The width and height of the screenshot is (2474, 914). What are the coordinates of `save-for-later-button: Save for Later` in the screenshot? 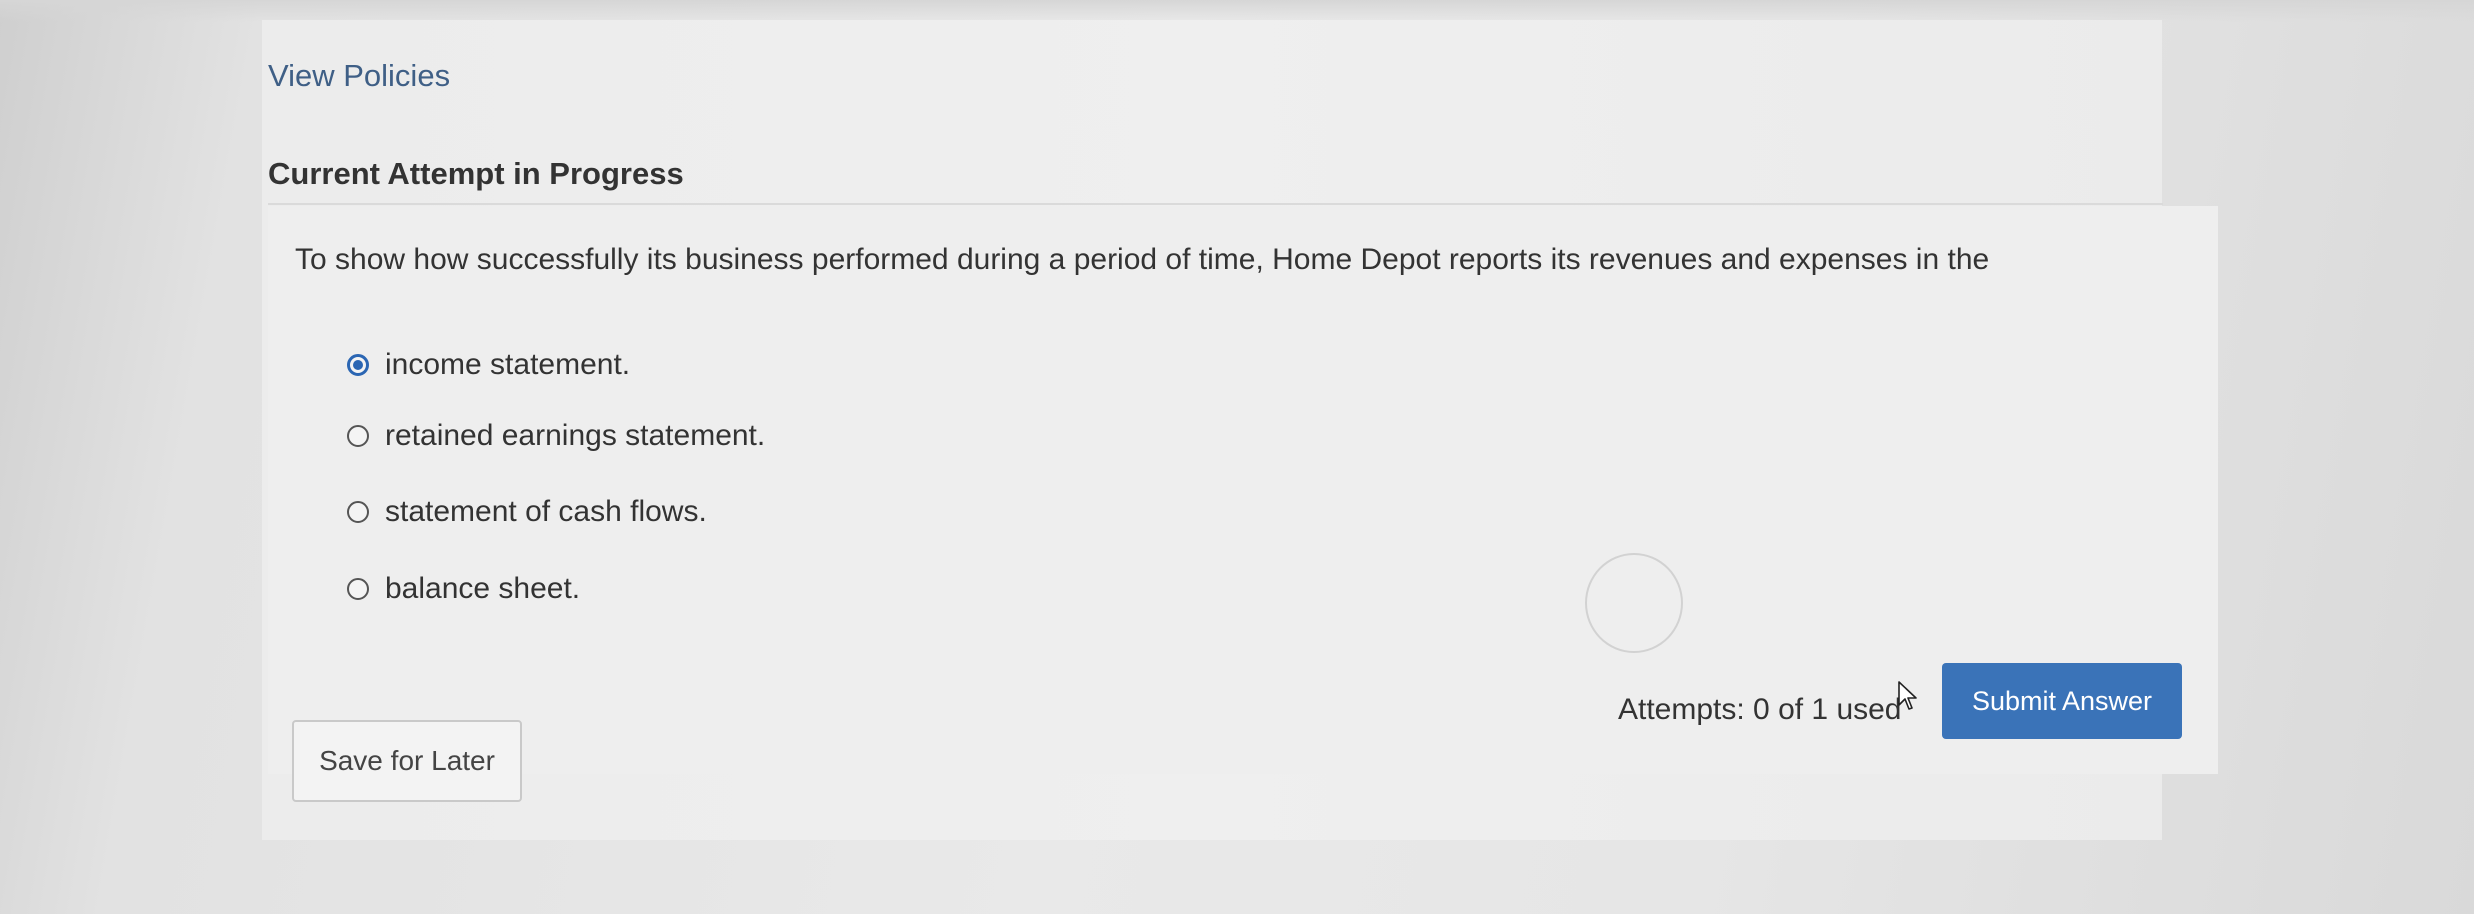 It's located at (407, 761).